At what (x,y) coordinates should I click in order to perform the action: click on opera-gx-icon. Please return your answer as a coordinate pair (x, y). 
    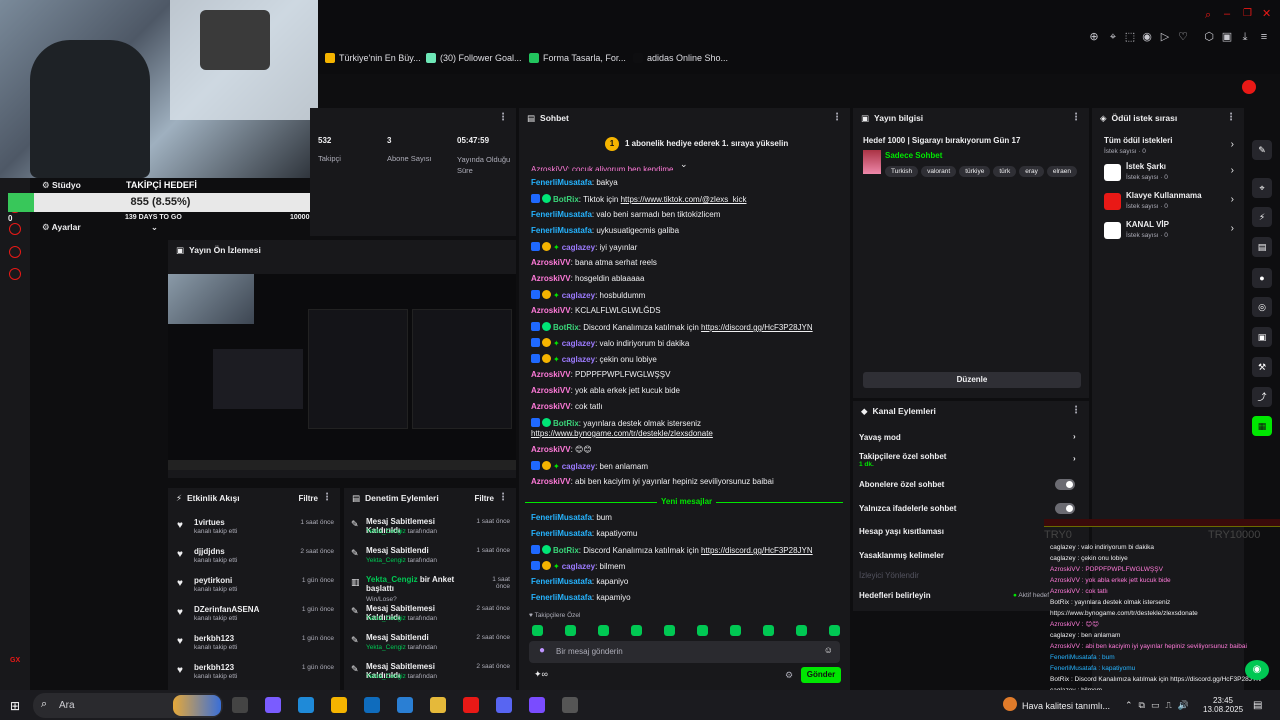
    Looking at the image, I should click on (471, 705).